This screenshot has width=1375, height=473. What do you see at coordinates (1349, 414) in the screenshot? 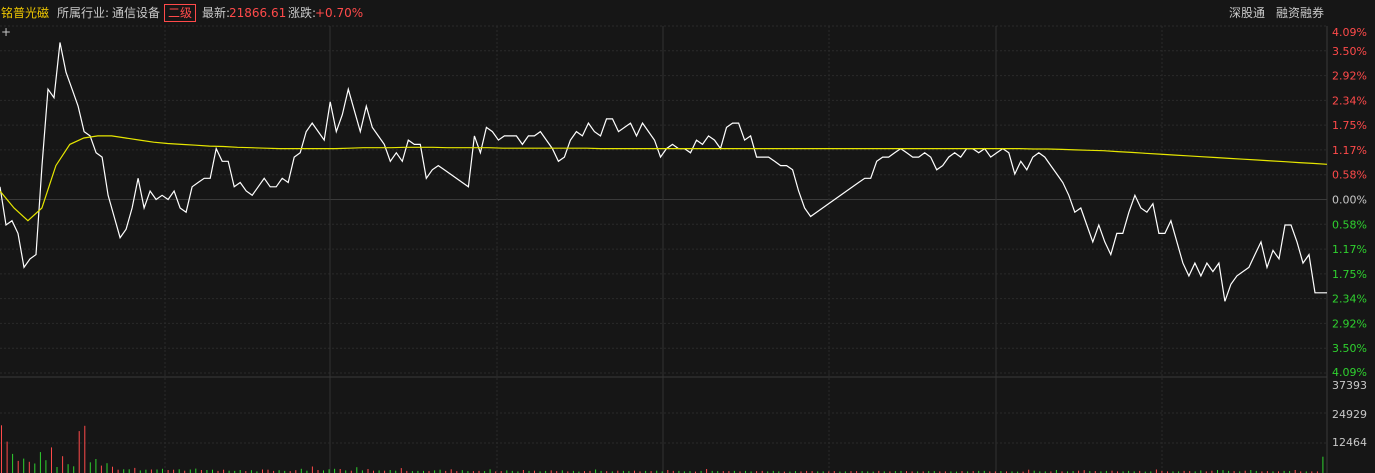
I see `volume-tick-label: 24929` at bounding box center [1349, 414].